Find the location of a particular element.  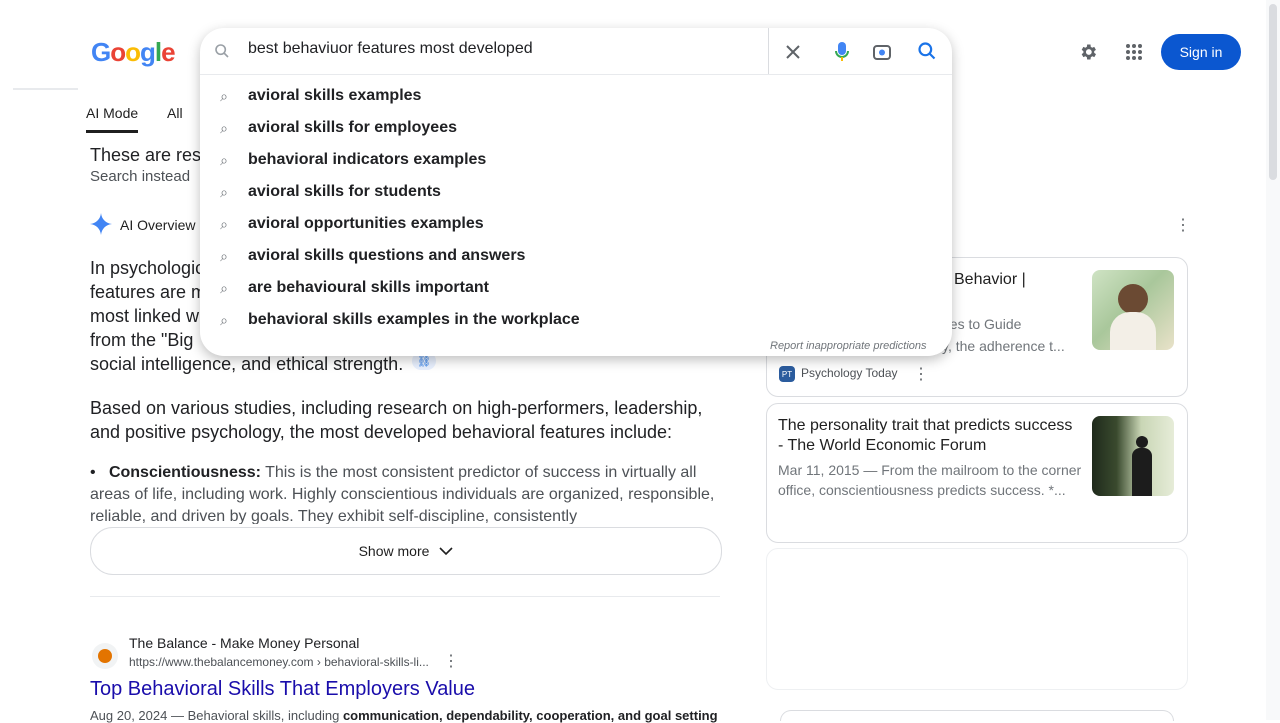

card-date: Mar 11, 2015 is located at coordinates (819, 470).